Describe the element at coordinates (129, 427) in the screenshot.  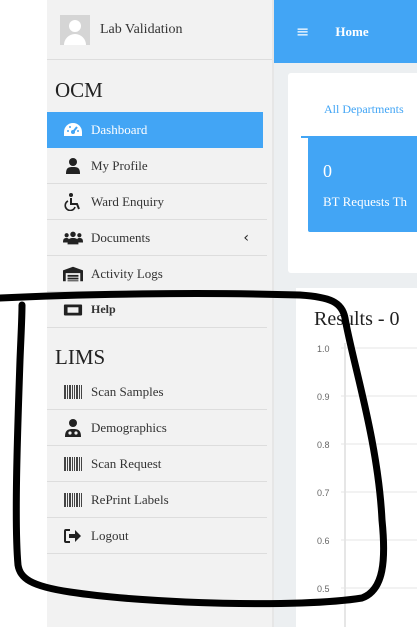
I see `sidebar-item-label: Demographics` at that location.